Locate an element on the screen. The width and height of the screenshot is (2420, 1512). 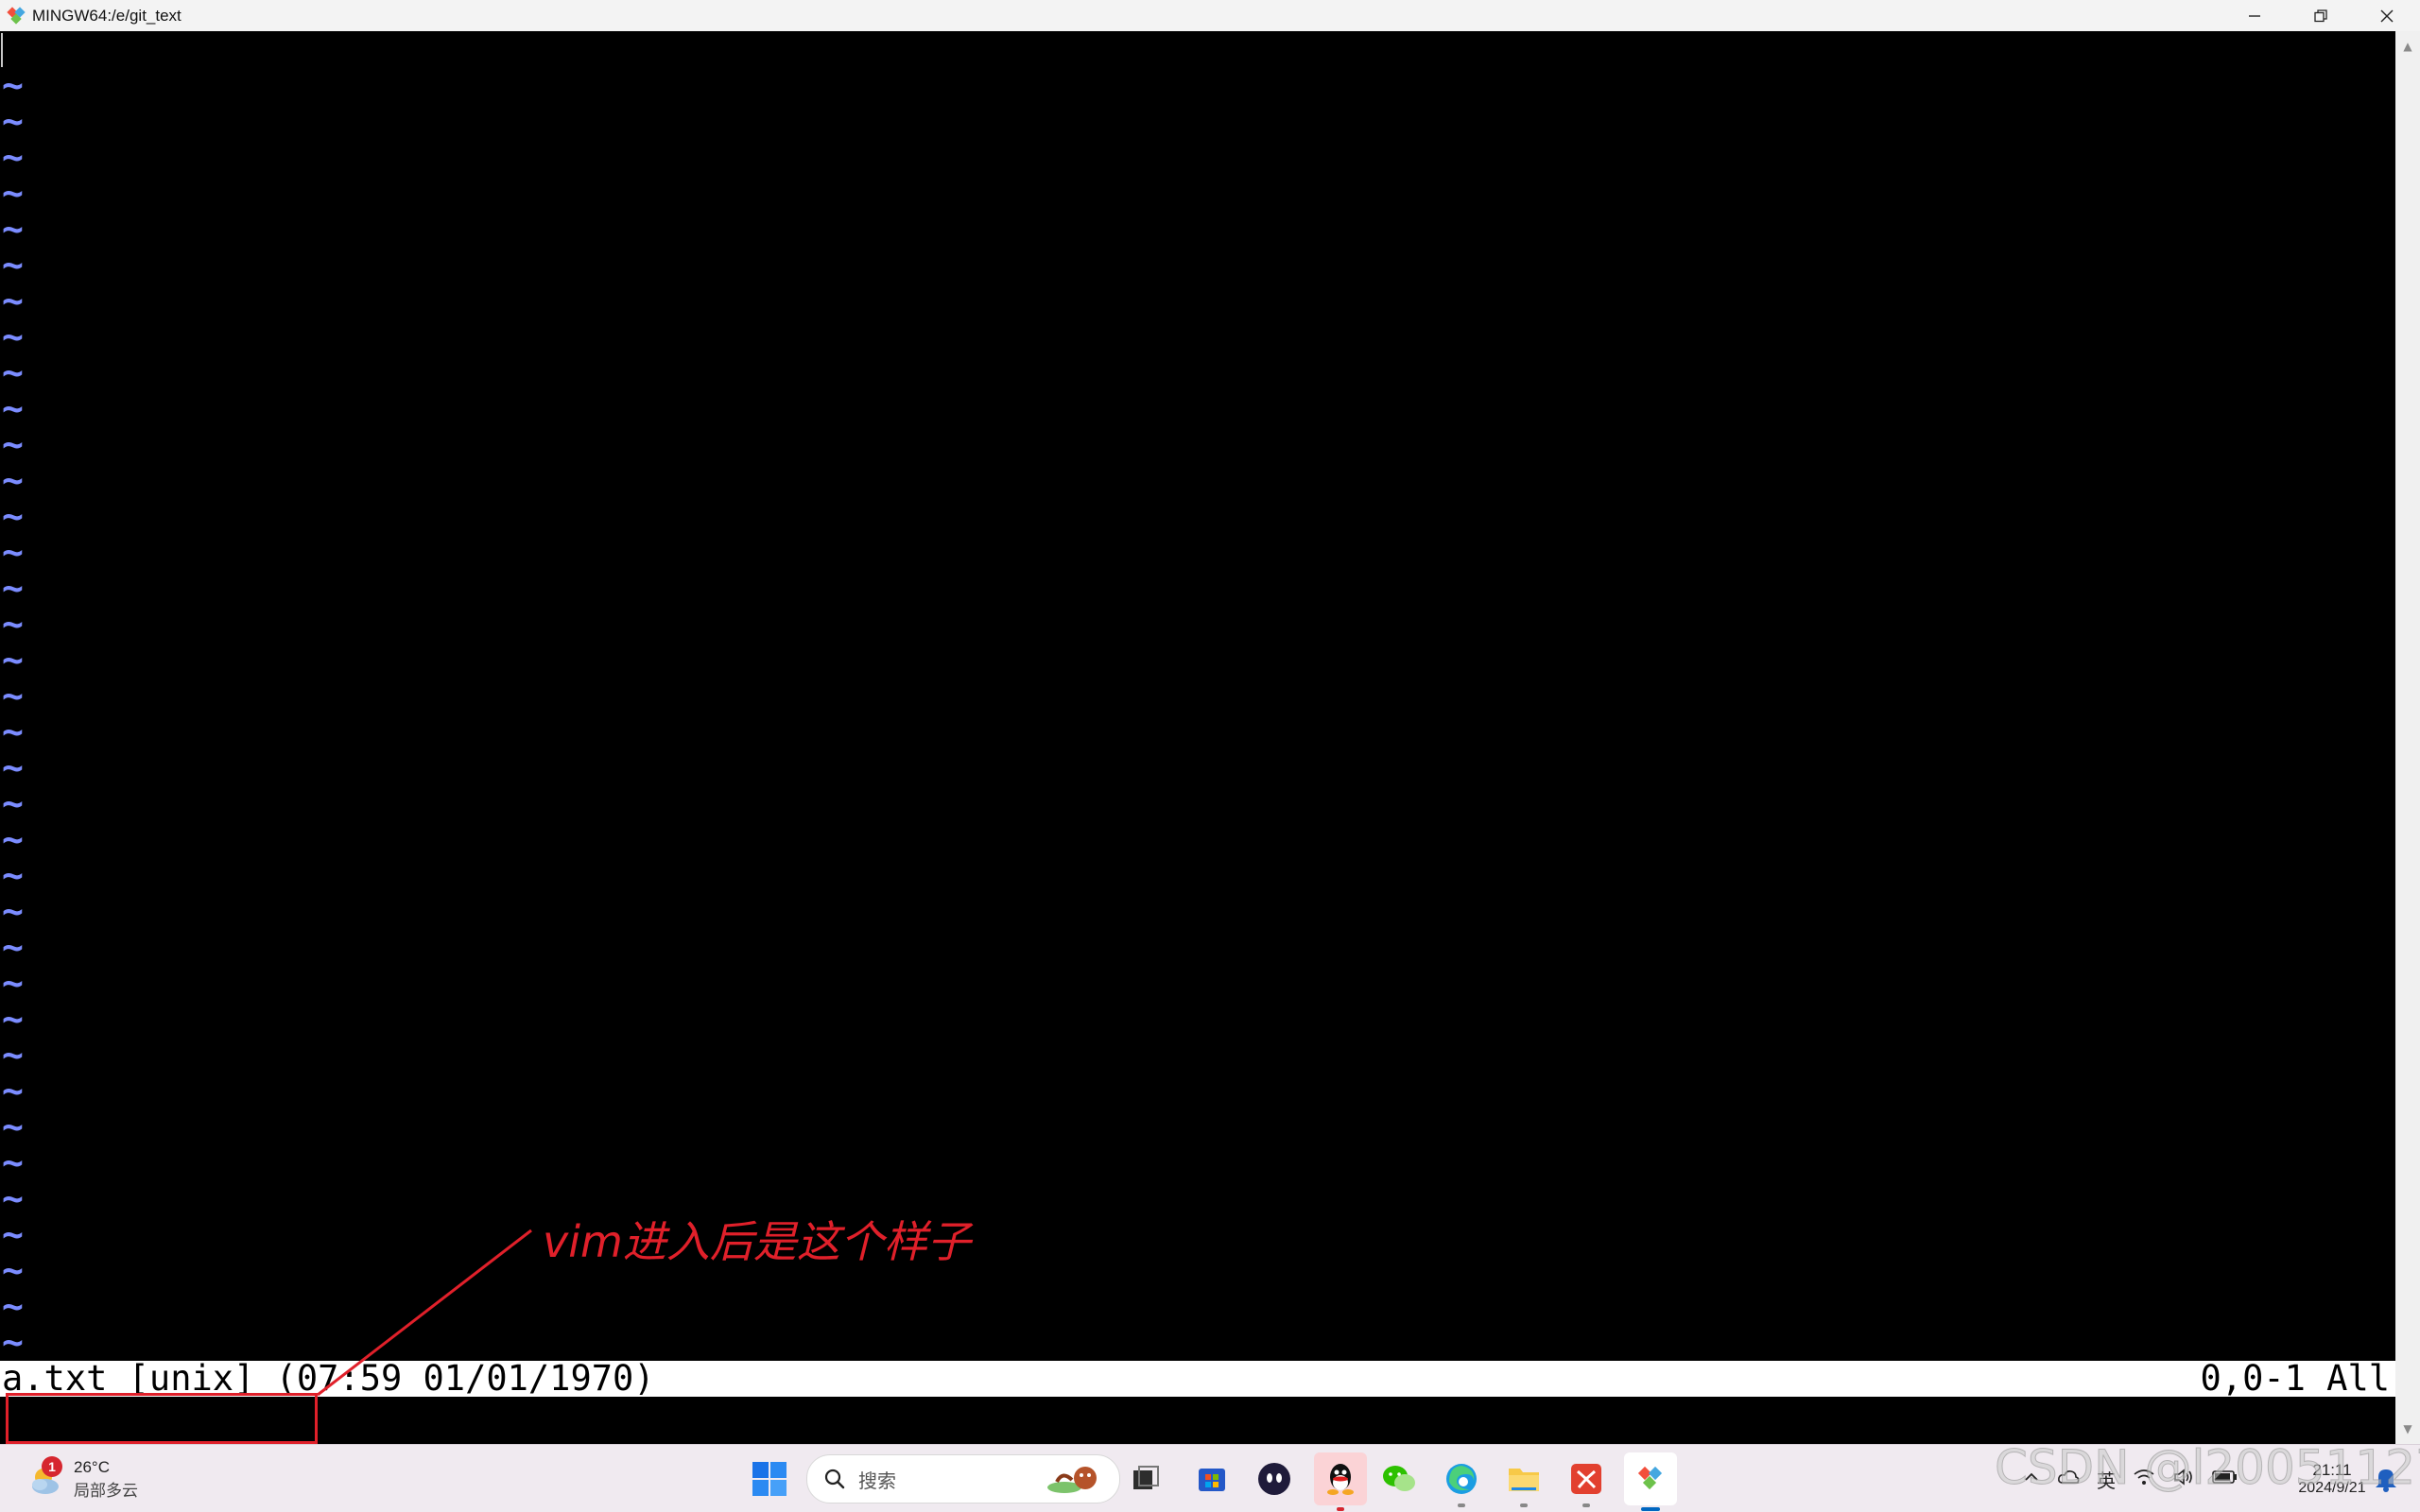
qq-icon is located at coordinates (1340, 1481).